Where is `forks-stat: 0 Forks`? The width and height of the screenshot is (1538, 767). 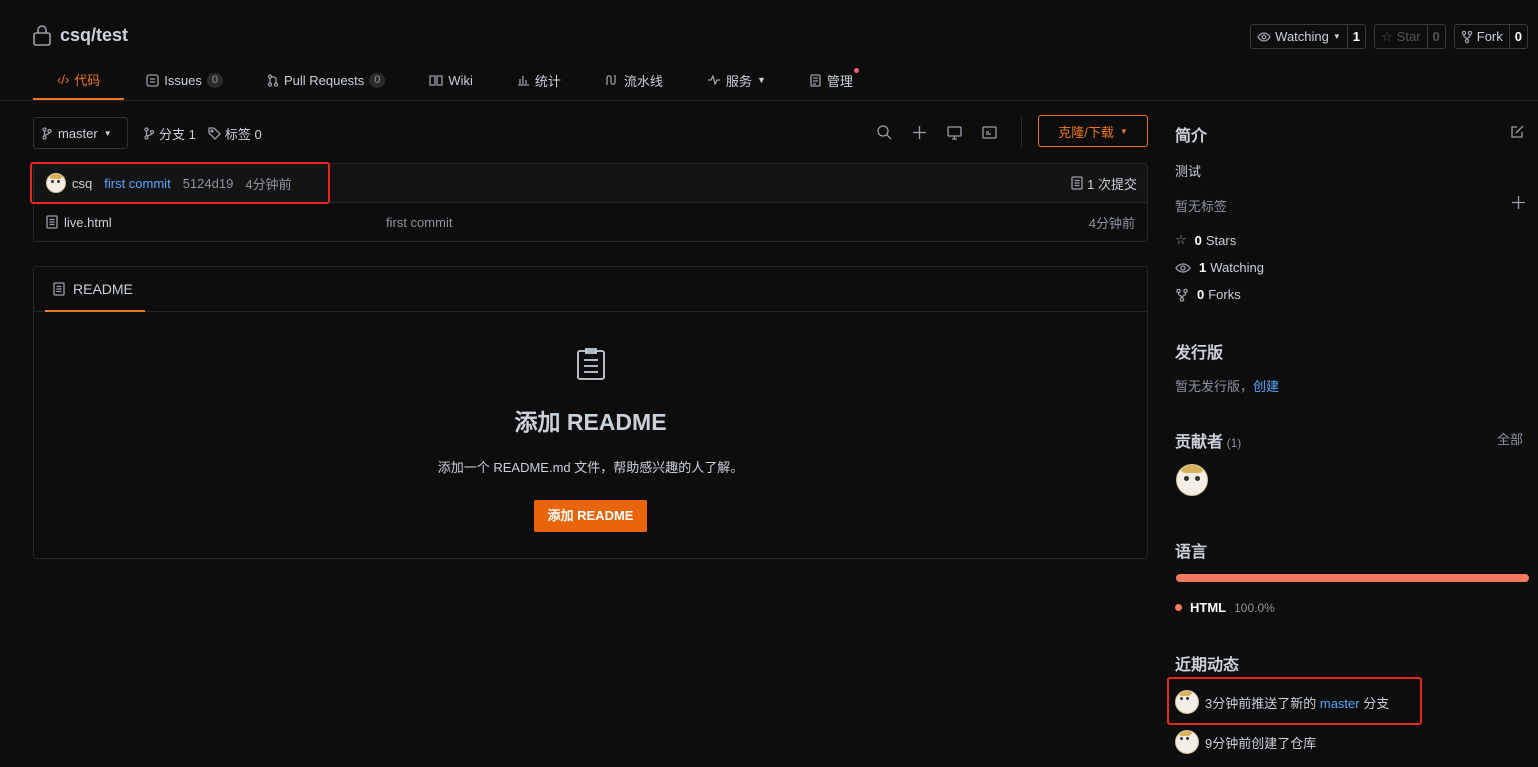 forks-stat: 0 Forks is located at coordinates (1351, 294).